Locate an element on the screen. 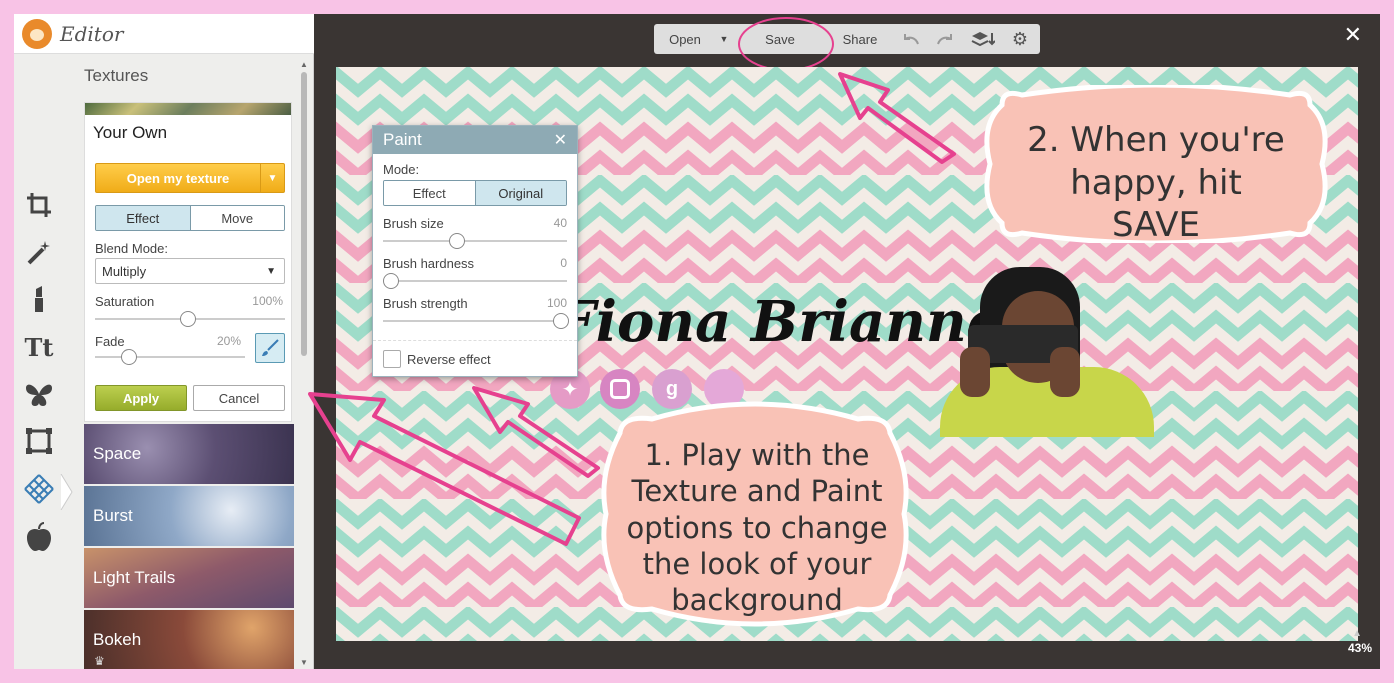 The image size is (1394, 683). arrow-to-paint-panel is located at coordinates (536, 432).